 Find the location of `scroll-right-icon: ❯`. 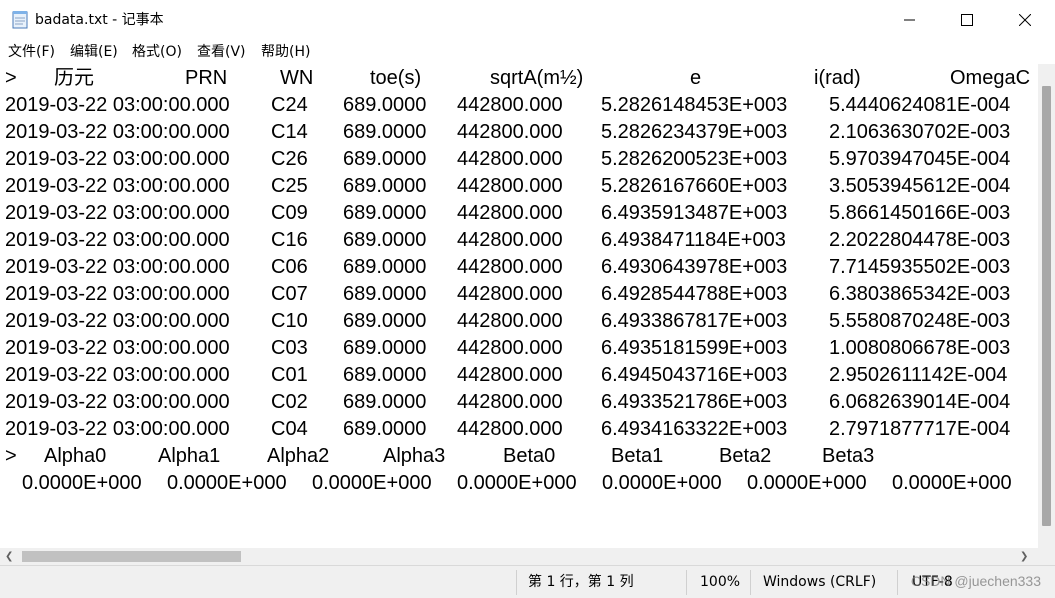

scroll-right-icon: ❯ is located at coordinates (1024, 556).